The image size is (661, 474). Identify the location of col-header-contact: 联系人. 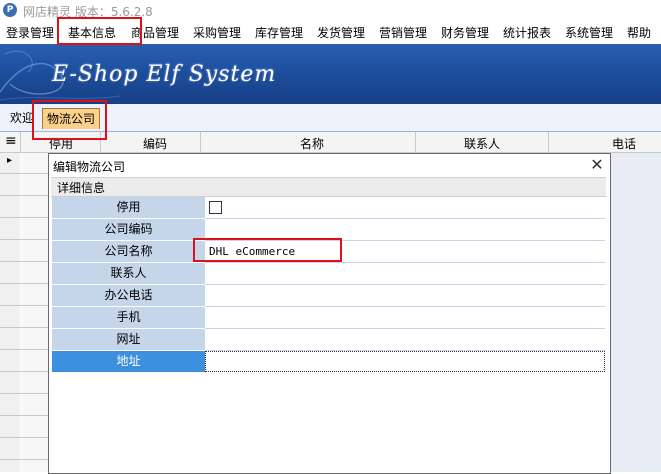
(482, 143).